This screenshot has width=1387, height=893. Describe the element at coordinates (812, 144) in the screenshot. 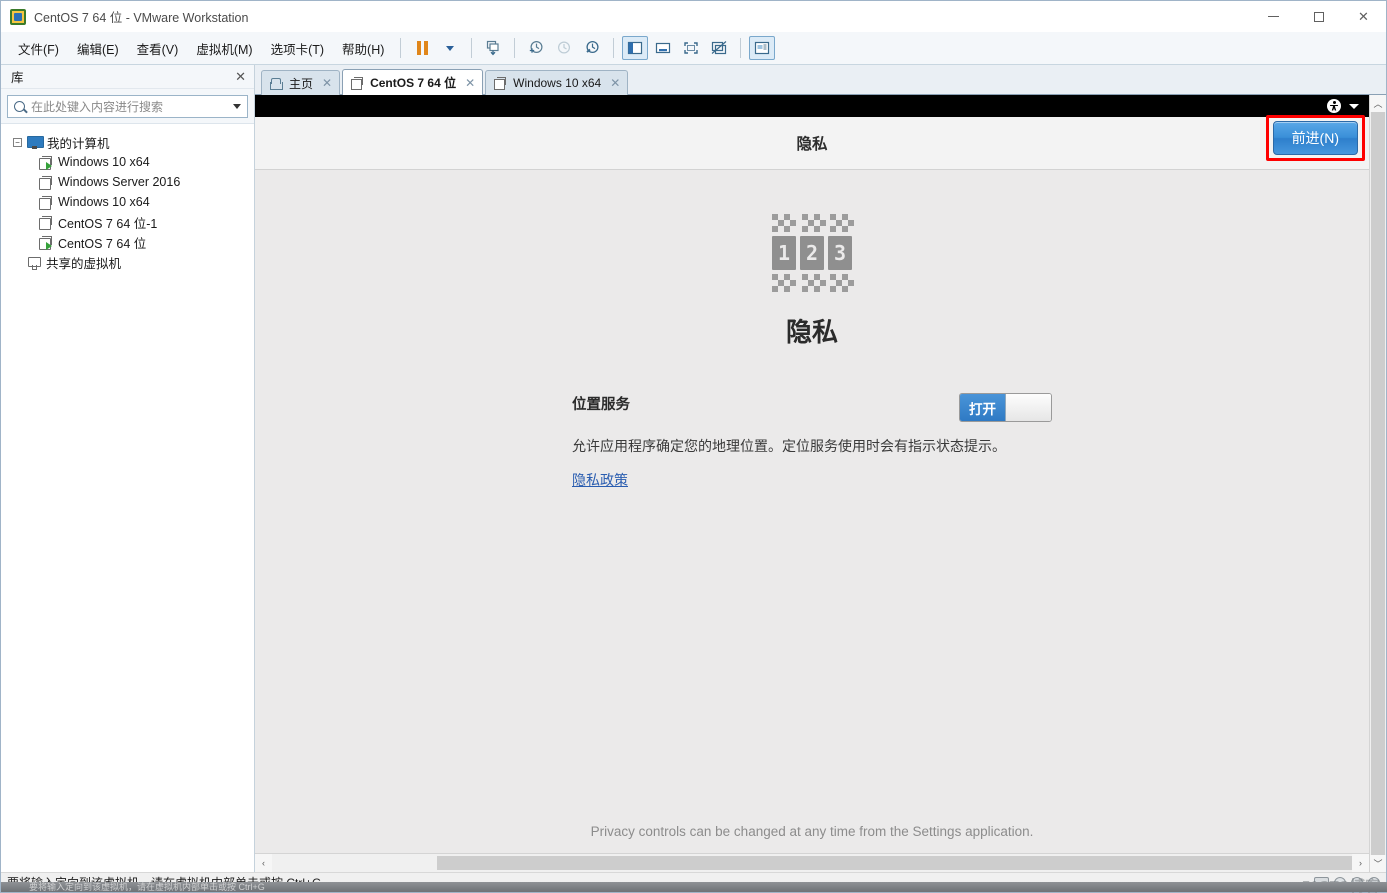

I see `page-title: 隐私` at that location.